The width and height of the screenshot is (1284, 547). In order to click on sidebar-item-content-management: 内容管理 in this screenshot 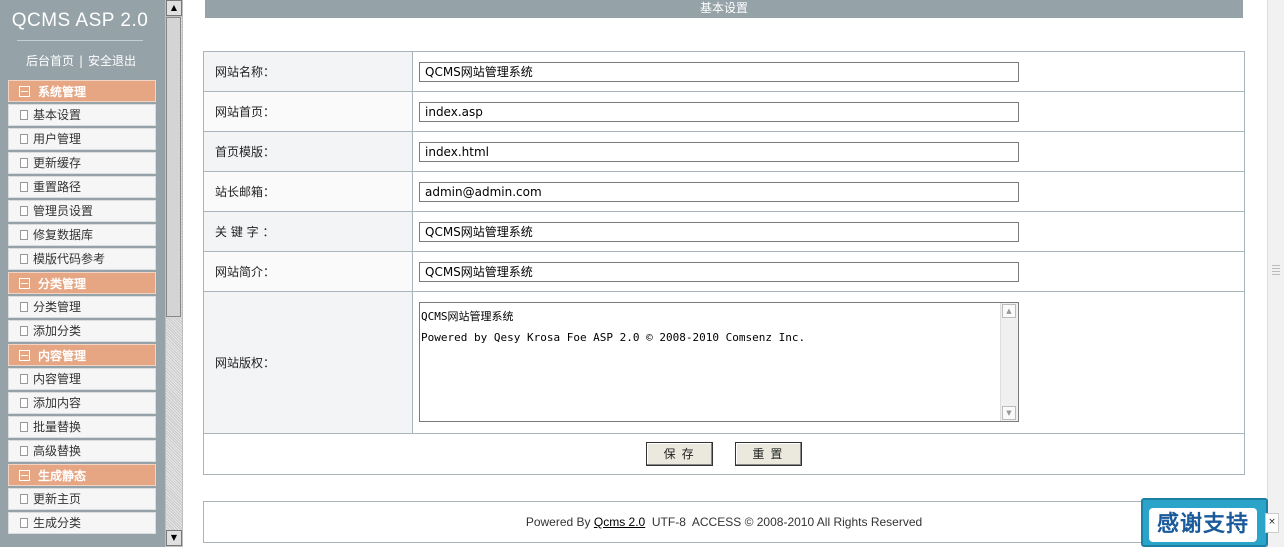, I will do `click(82, 379)`.